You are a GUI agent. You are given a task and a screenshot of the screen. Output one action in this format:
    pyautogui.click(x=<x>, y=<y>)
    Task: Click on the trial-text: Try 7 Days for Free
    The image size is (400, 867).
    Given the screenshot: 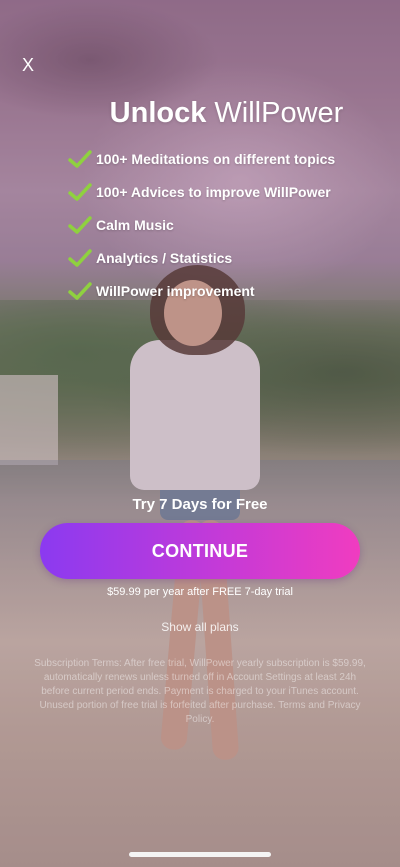 What is the action you would take?
    pyautogui.click(x=200, y=504)
    